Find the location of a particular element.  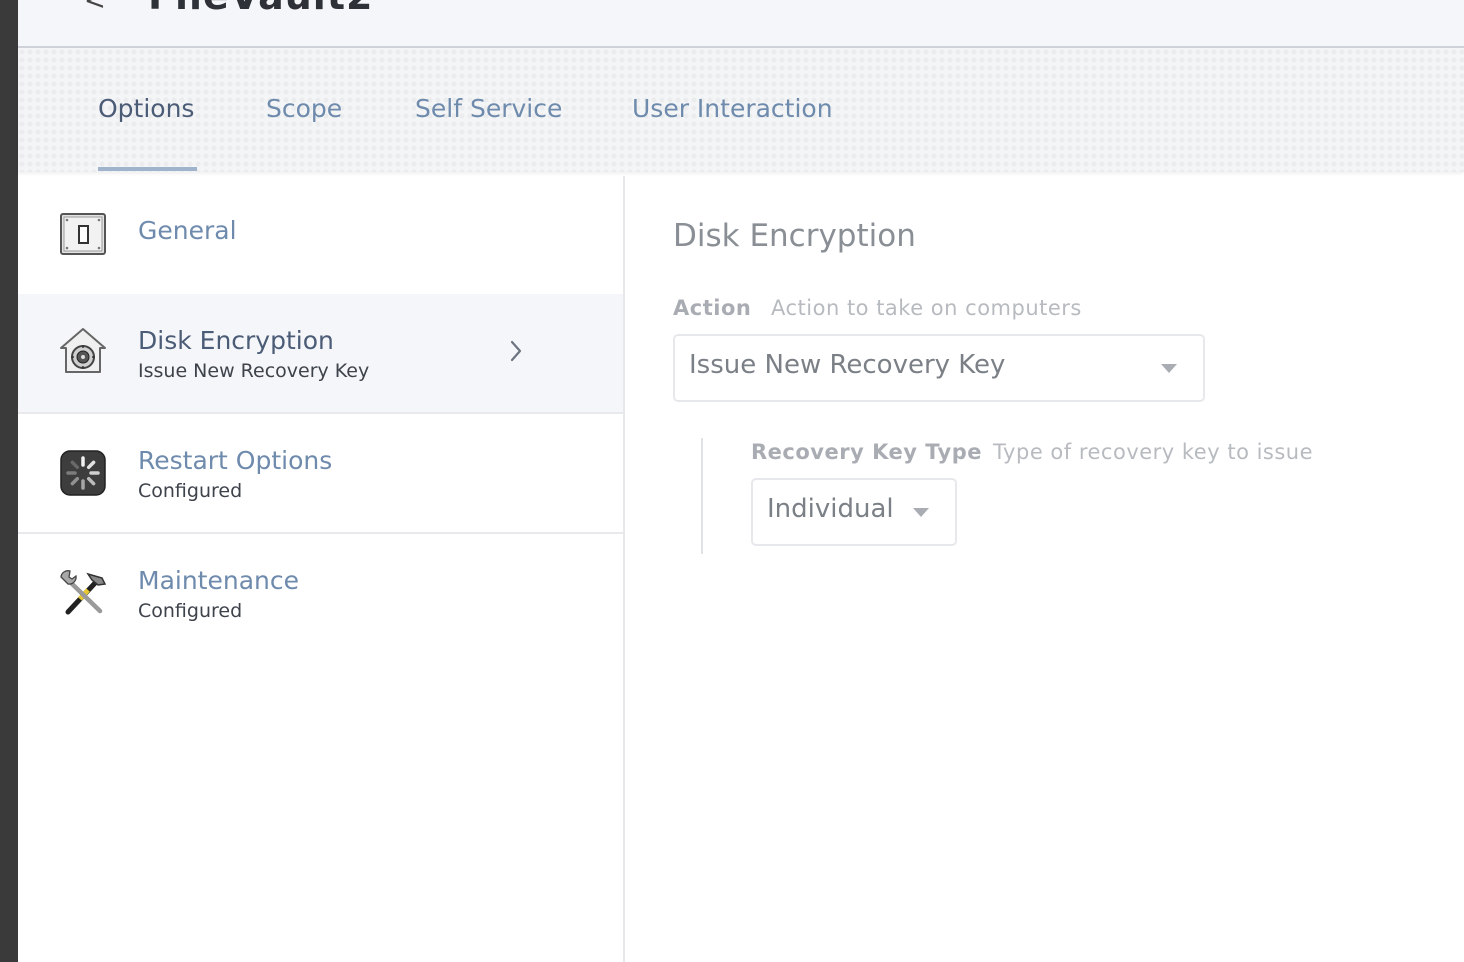

active-tab-indicator is located at coordinates (147, 169).